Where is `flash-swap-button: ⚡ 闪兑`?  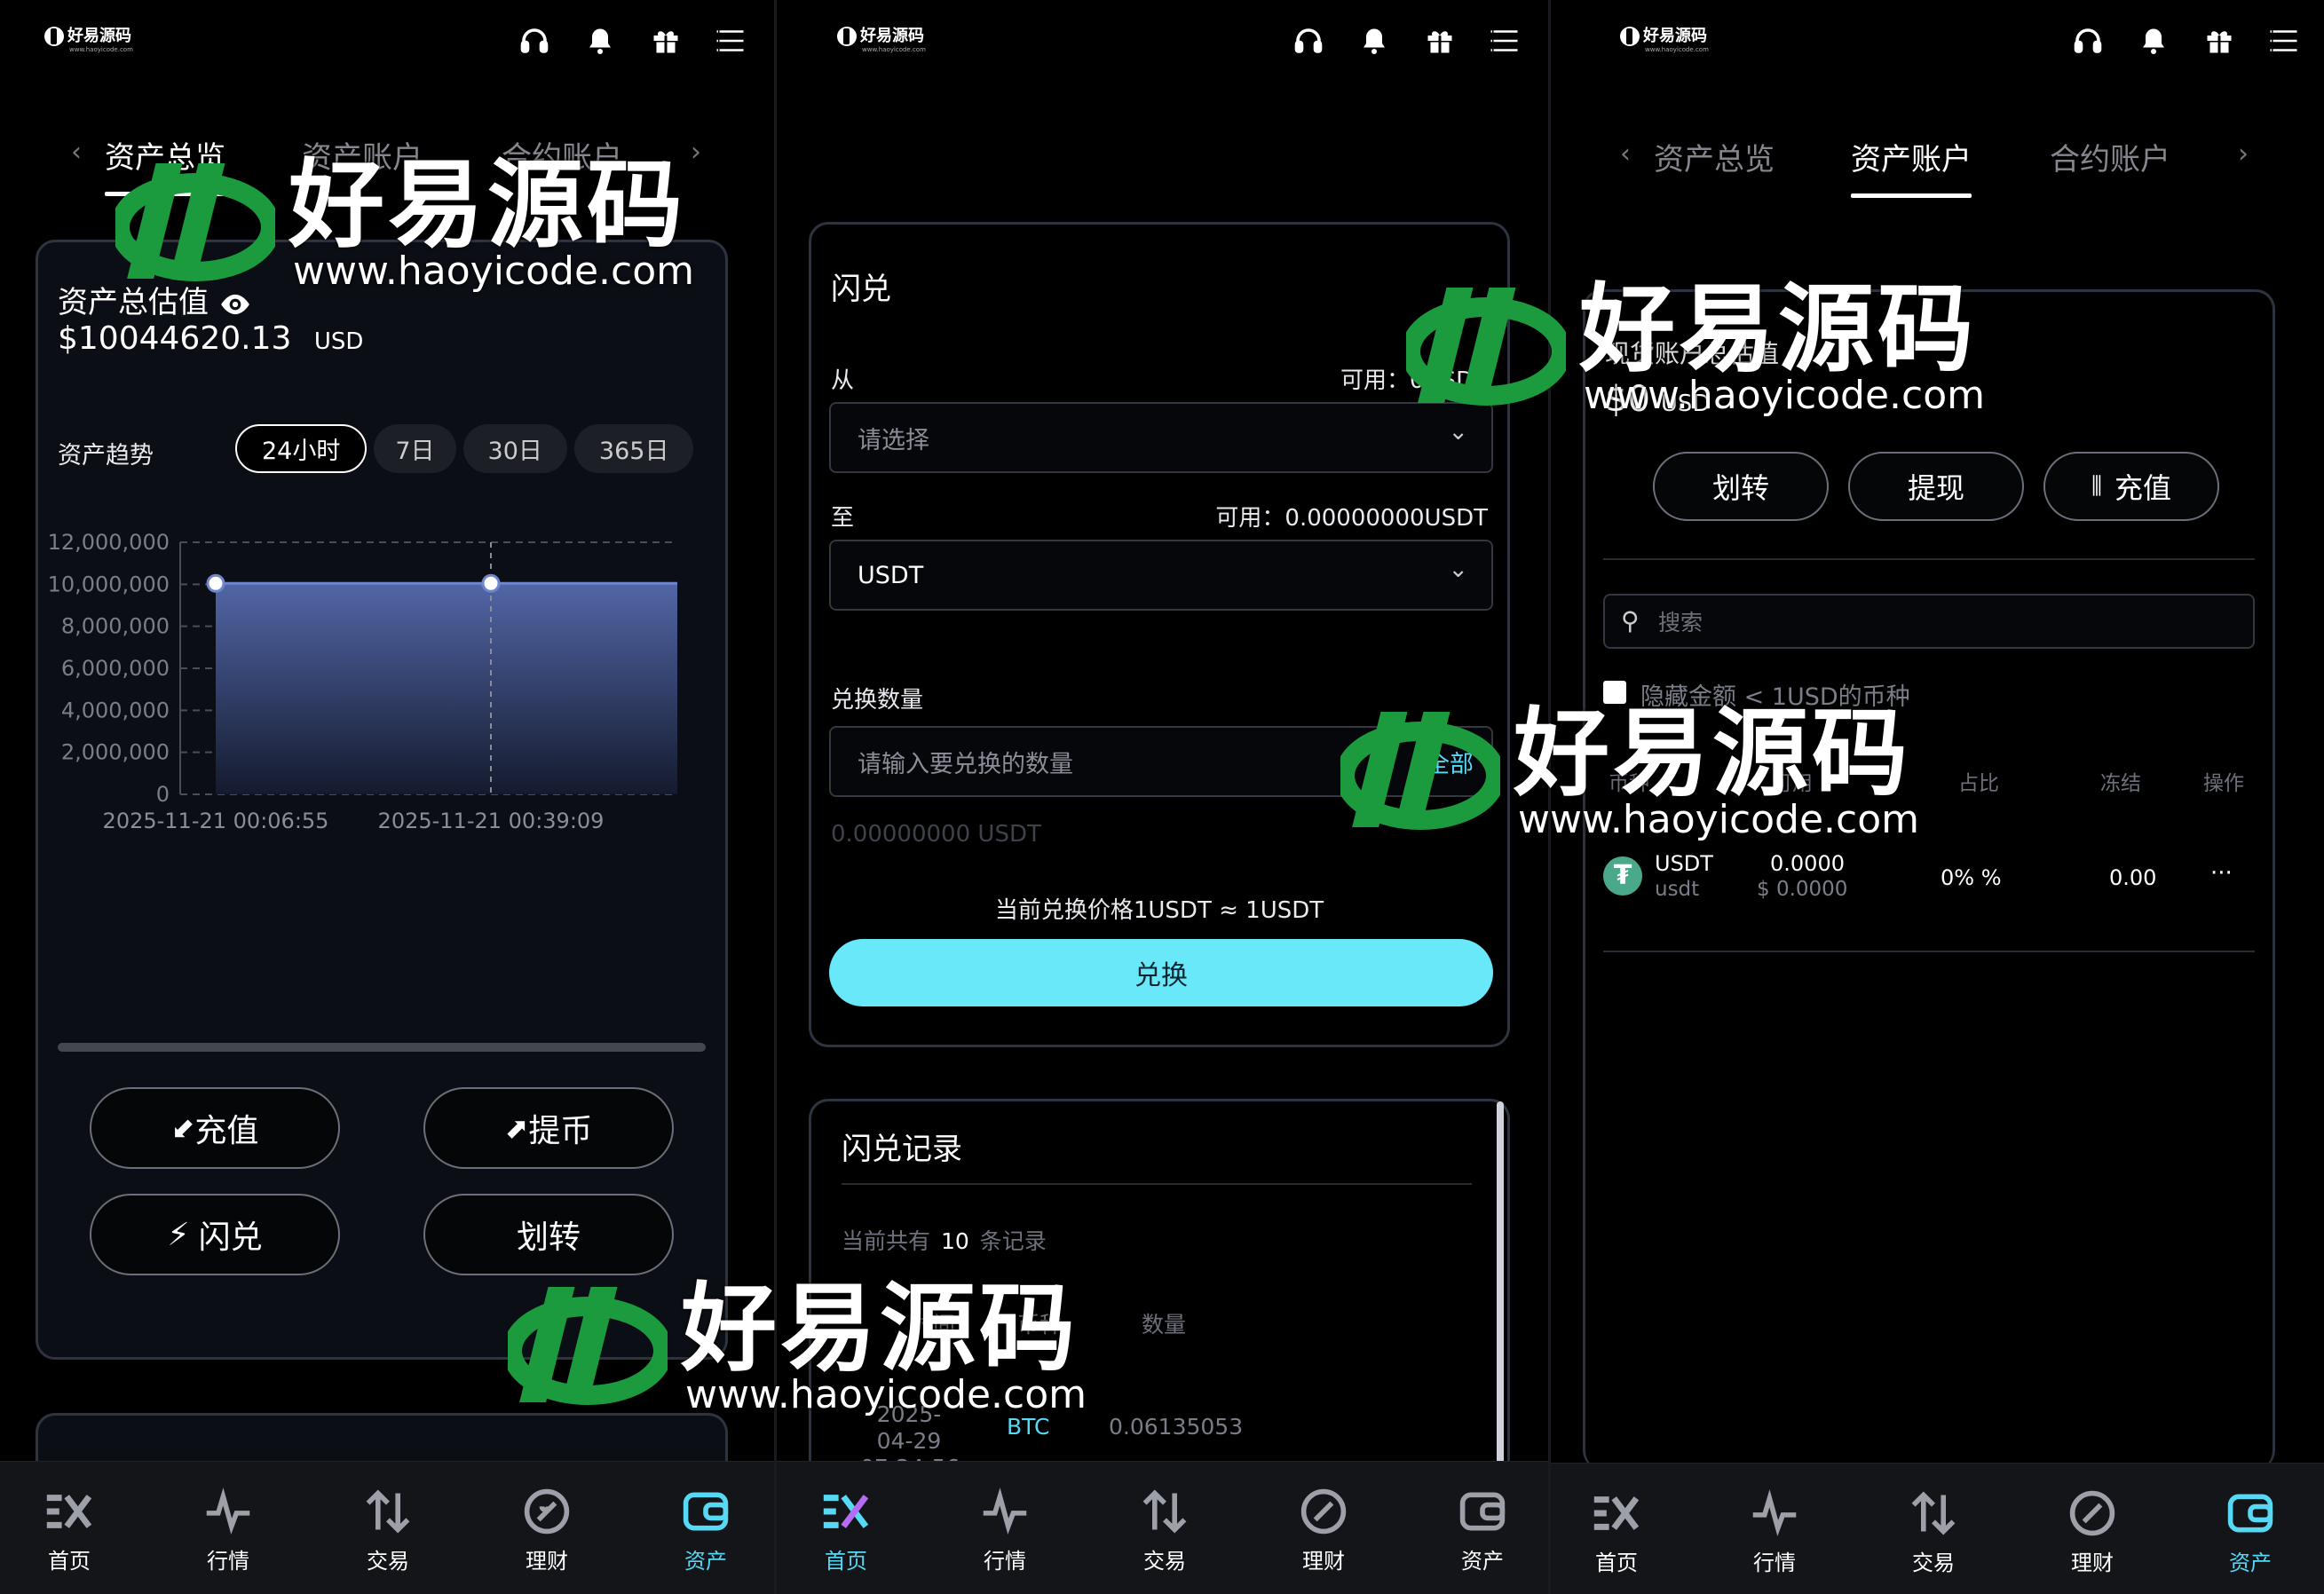 flash-swap-button: ⚡ 闪兑 is located at coordinates (215, 1234).